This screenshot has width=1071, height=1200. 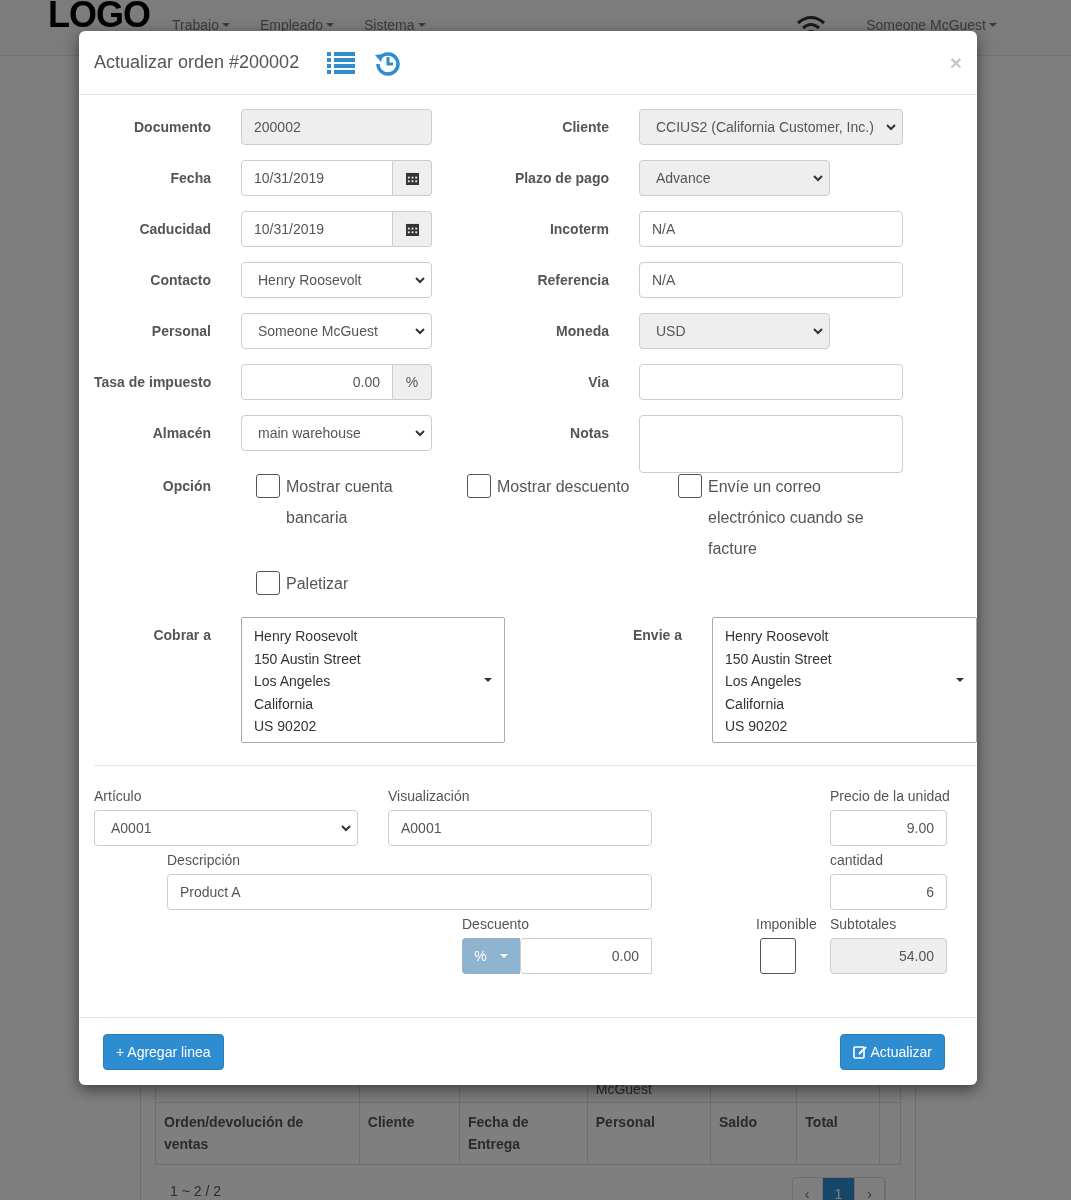 What do you see at coordinates (523, 1133) in the screenshot?
I see `column-header: Fecha de Entrega` at bounding box center [523, 1133].